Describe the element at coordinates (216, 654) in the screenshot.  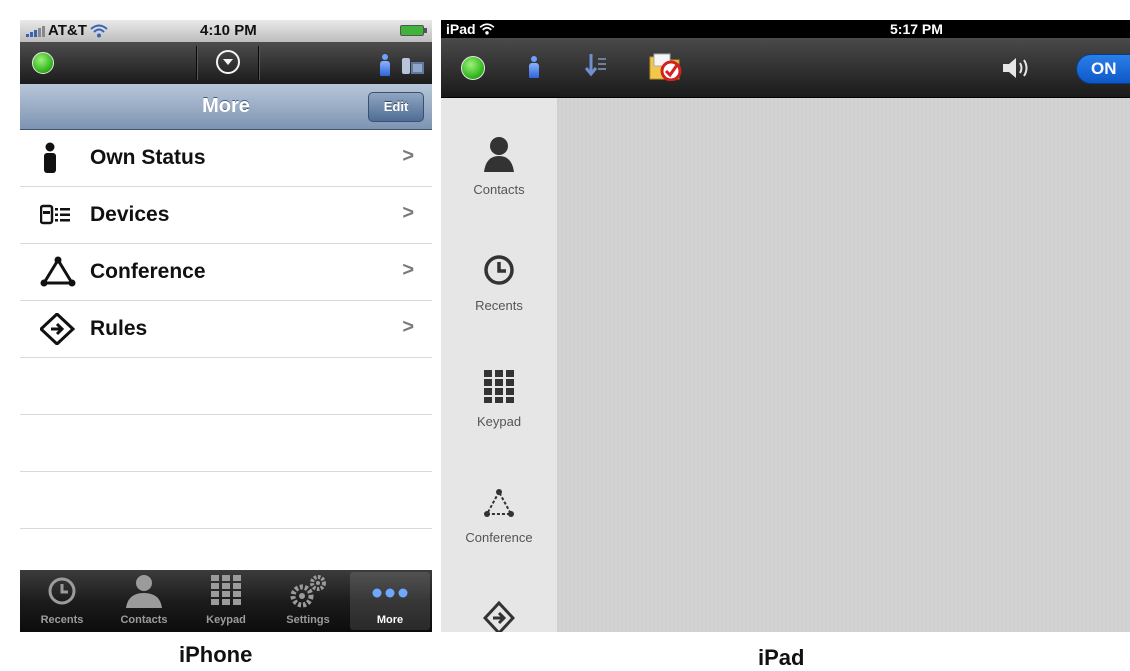
I see `iphone-caption: iPhone` at that location.